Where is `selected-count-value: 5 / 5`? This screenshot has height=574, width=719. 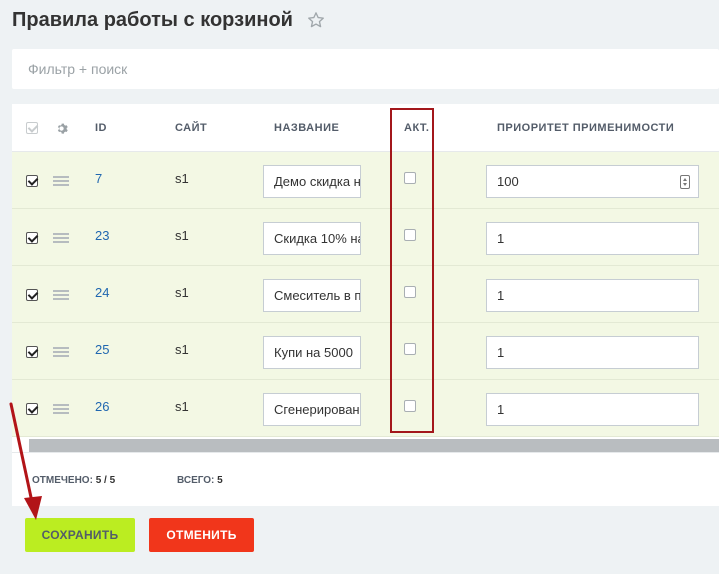
selected-count-value: 5 / 5 is located at coordinates (105, 480).